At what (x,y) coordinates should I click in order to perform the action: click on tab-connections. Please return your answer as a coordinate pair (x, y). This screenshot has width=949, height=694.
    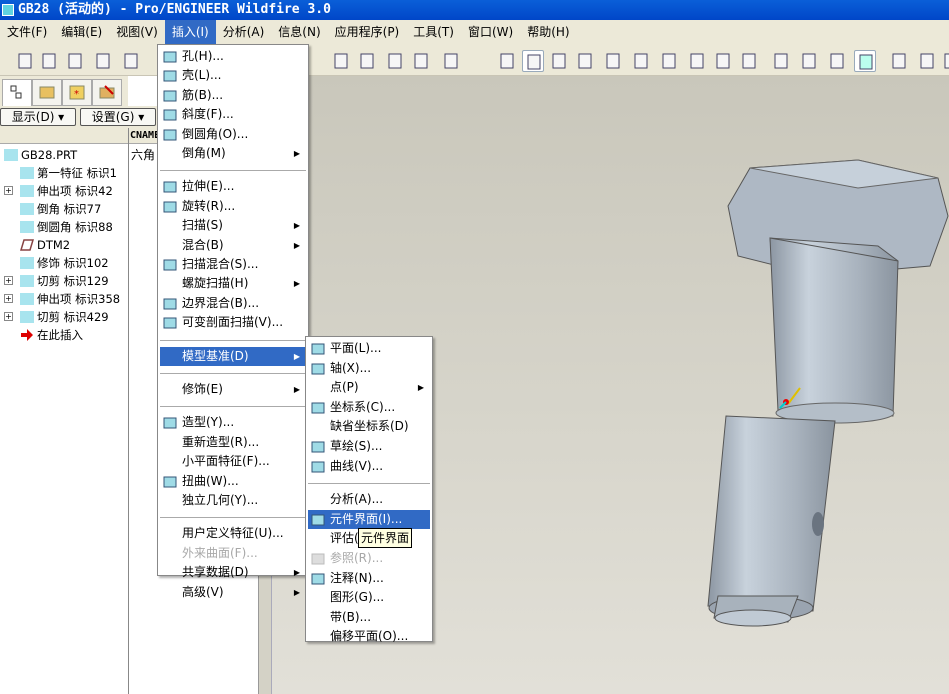
    Looking at the image, I should click on (107, 92).